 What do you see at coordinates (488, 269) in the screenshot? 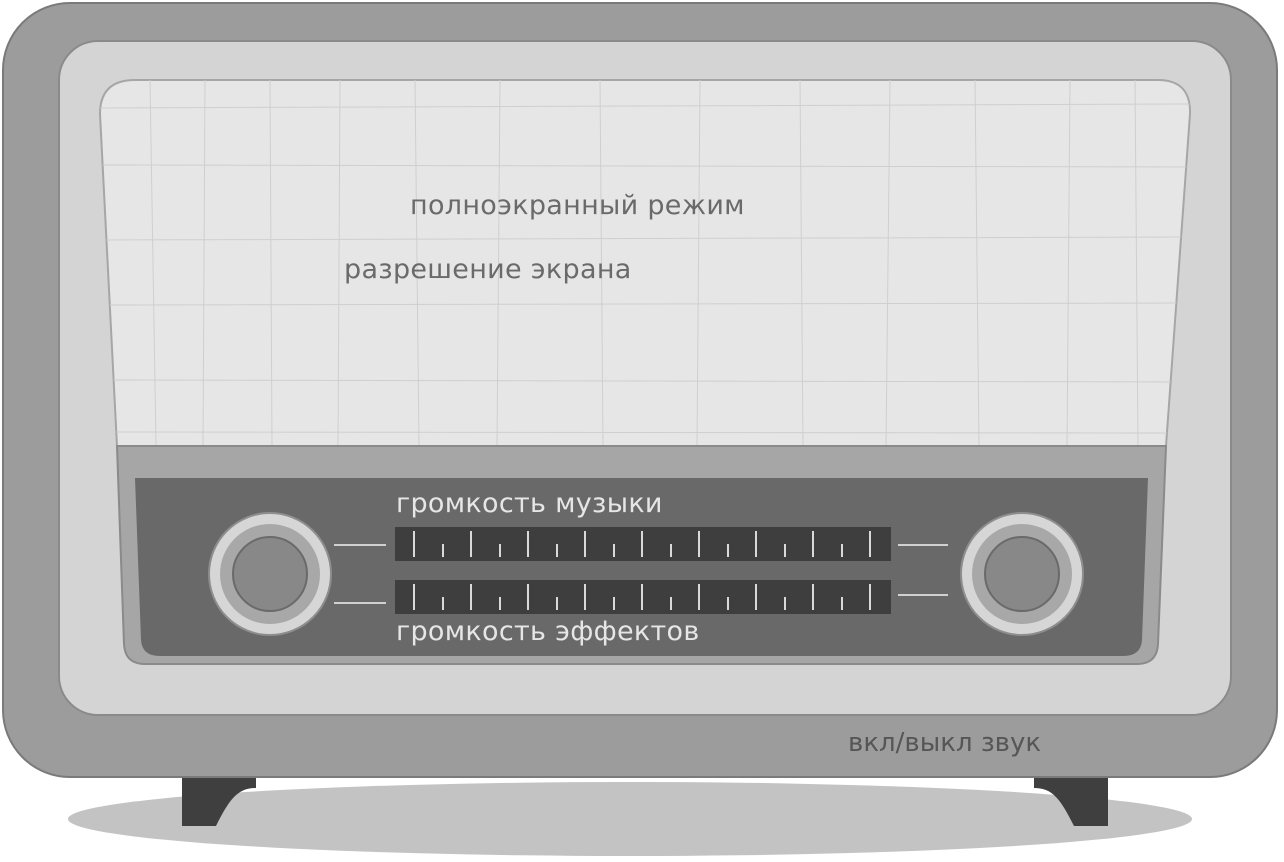
I see `resolution-option: разрешение экрана` at bounding box center [488, 269].